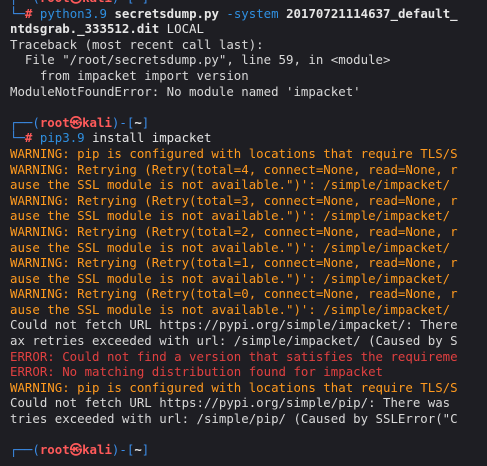 The image size is (487, 466). Describe the element at coordinates (129, 75) in the screenshot. I see `output-line: from impacket import version` at that location.